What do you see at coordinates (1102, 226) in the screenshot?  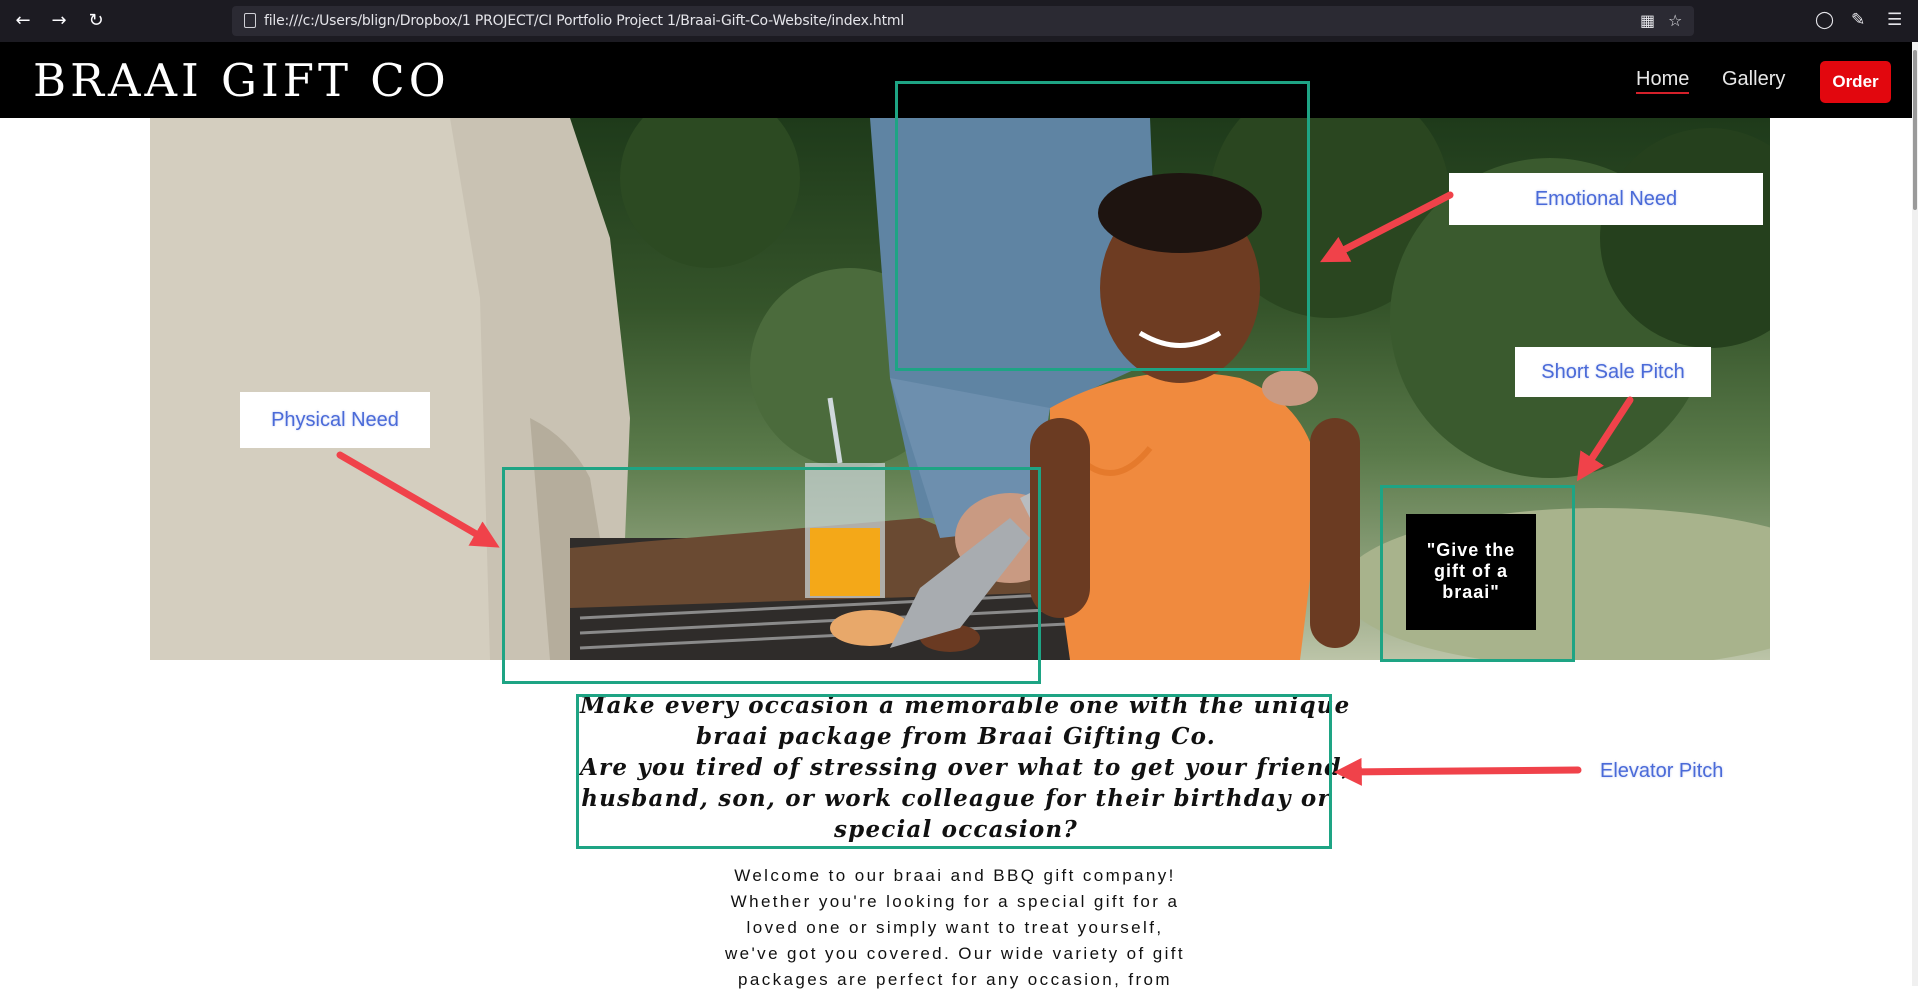 I see `emotional-need-highlight-box` at bounding box center [1102, 226].